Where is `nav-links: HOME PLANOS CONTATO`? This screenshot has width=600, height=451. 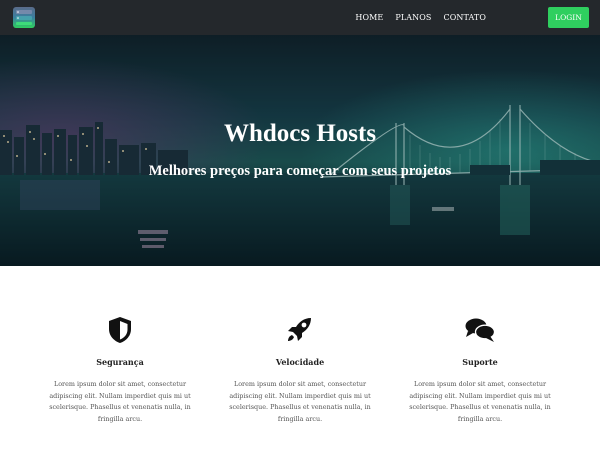
nav-links: HOME PLANOS CONTATO is located at coordinates (420, 17).